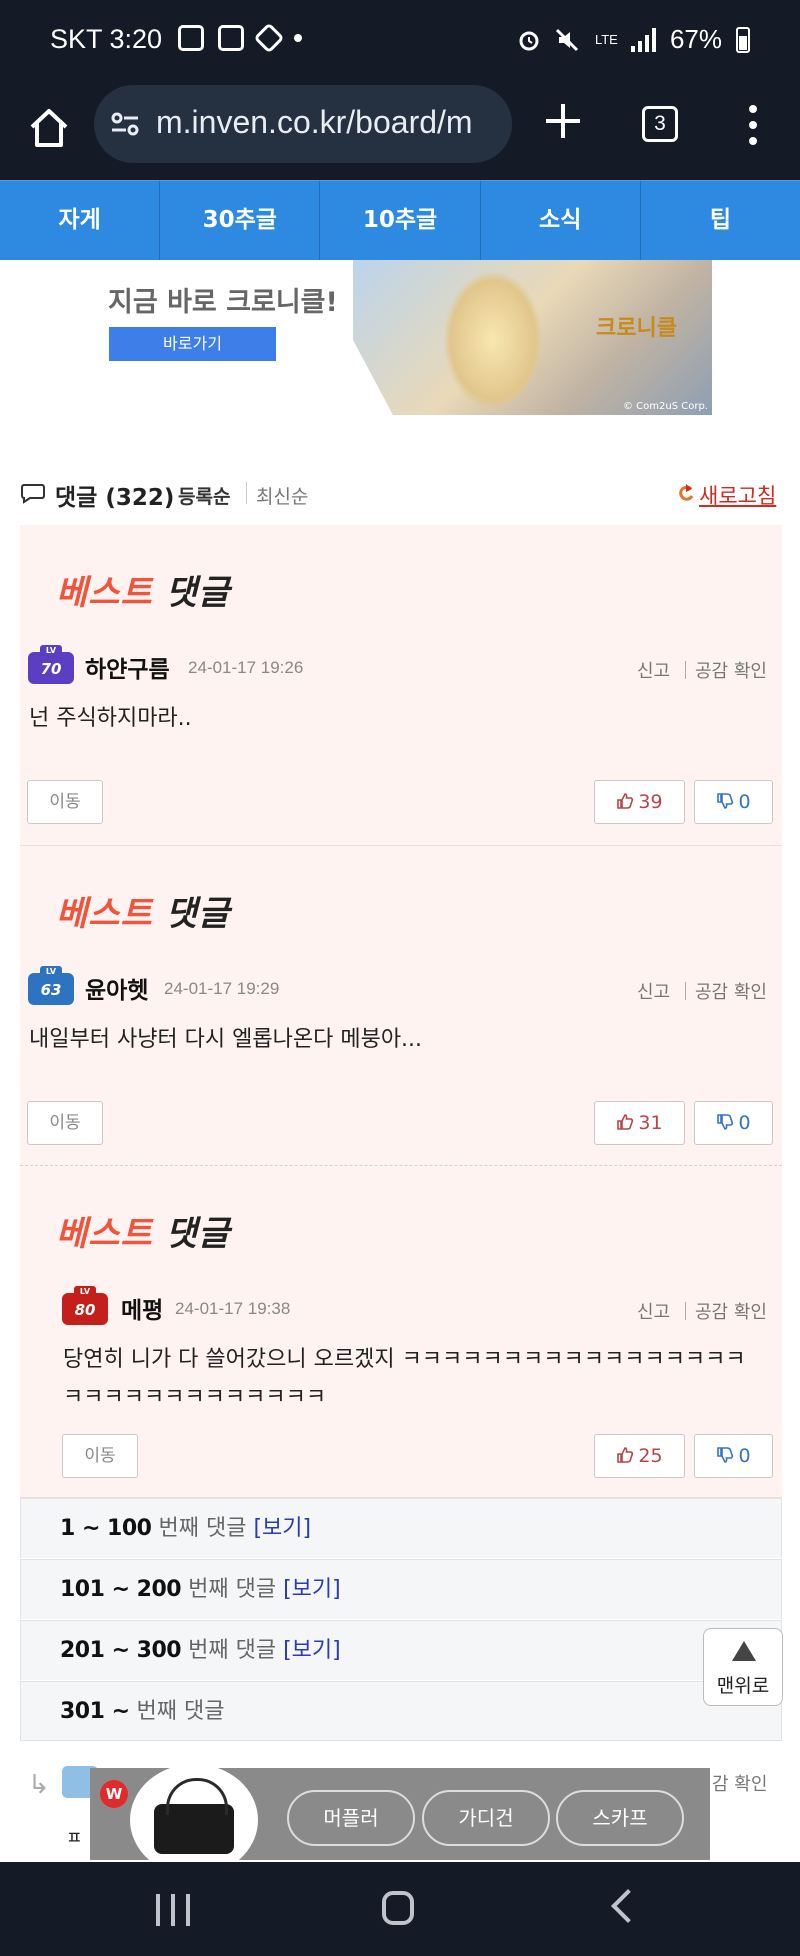  I want to click on app-notification-icon, so click(269, 38).